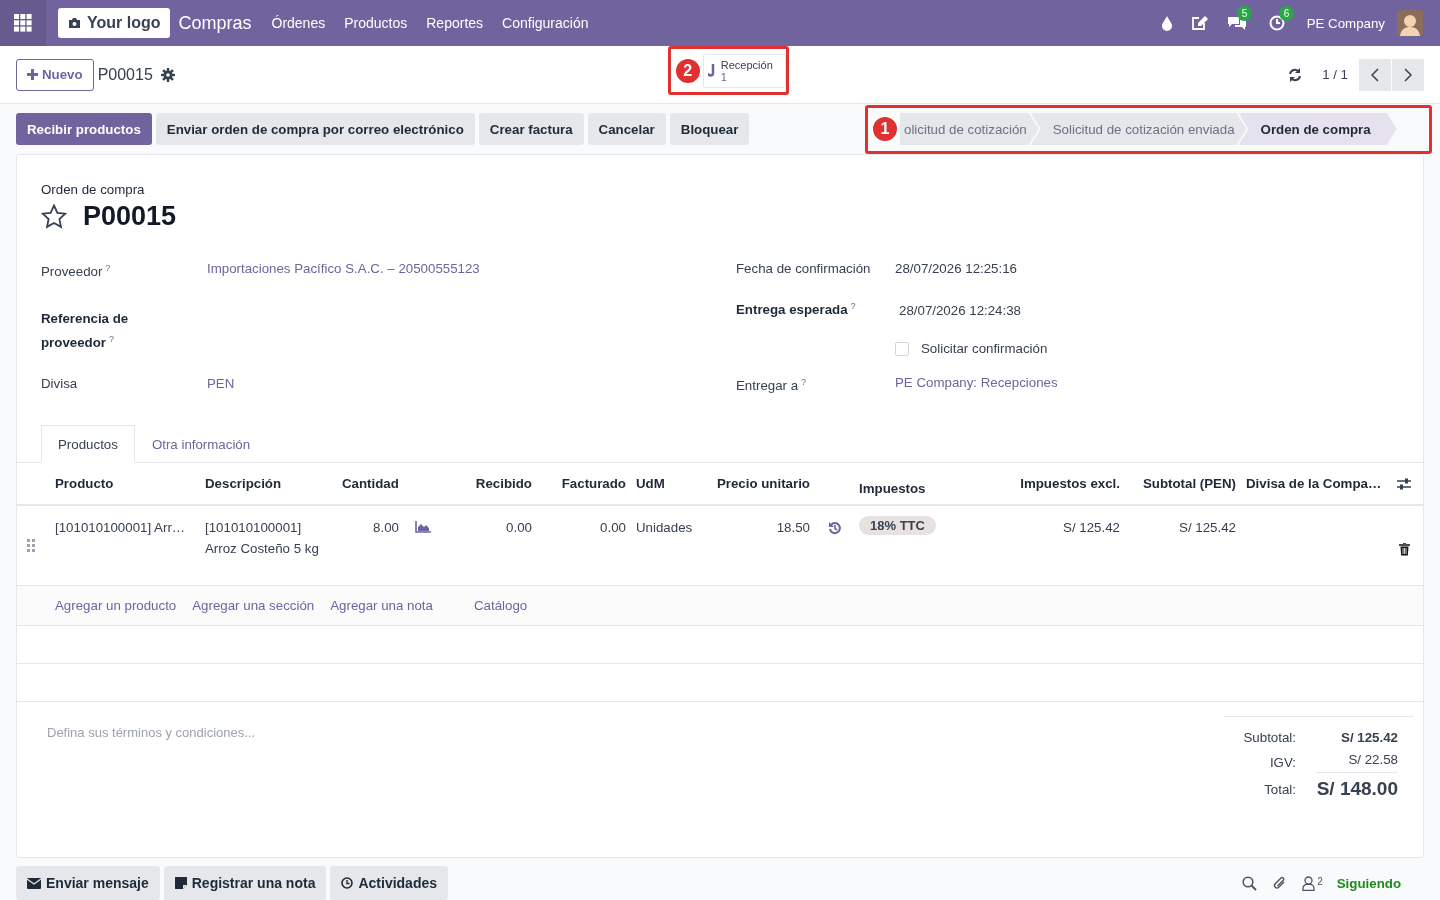 The height and width of the screenshot is (900, 1440). Describe the element at coordinates (1236, 23) in the screenshot. I see `chat-icon` at that location.